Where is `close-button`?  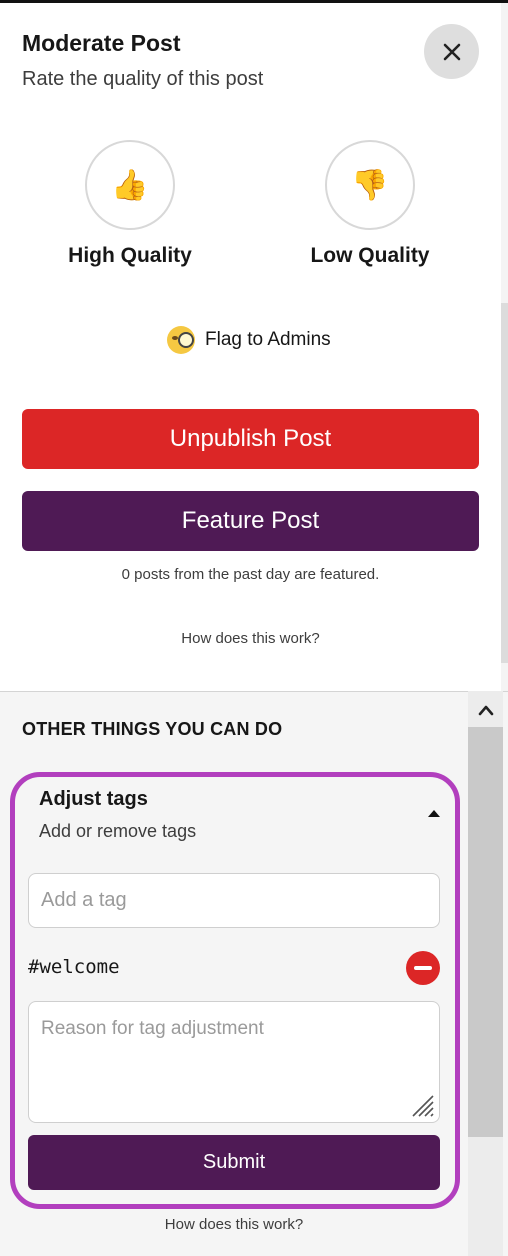 close-button is located at coordinates (451, 51).